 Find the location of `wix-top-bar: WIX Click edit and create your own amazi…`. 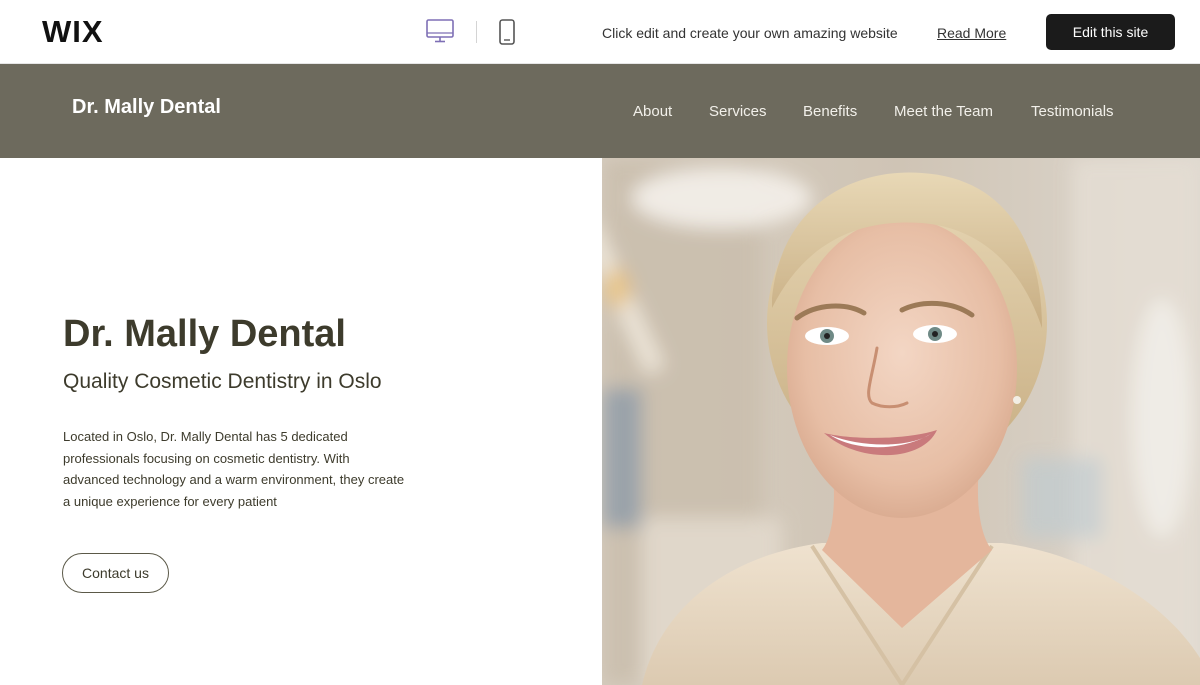

wix-top-bar: WIX Click edit and create your own amazi… is located at coordinates (600, 32).